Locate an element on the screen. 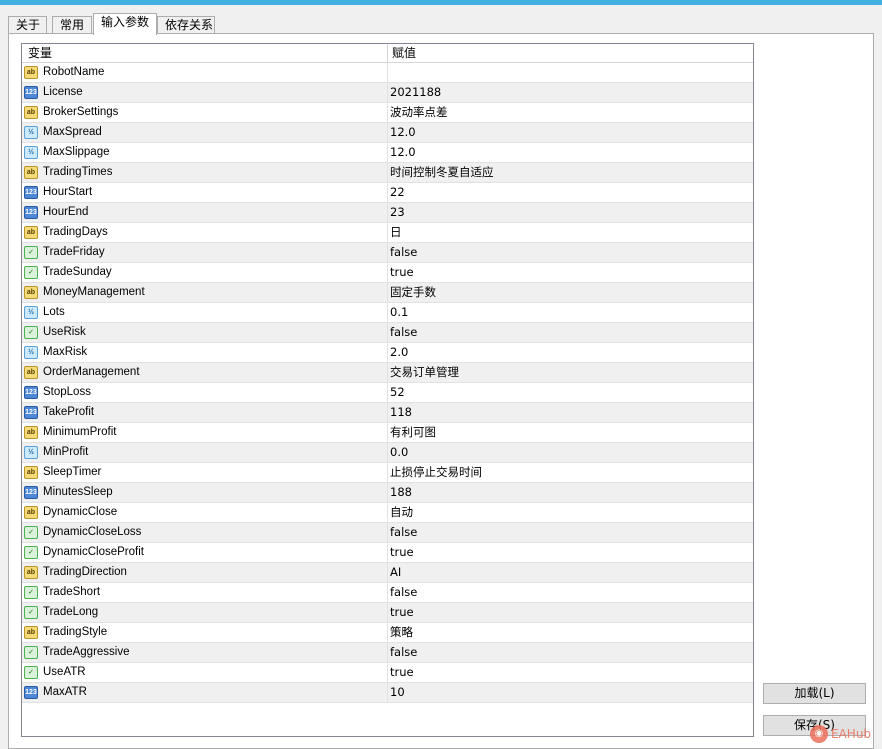 Image resolution: width=882 pixels, height=749 pixels. table-row: 123 MinutesSleep 188 is located at coordinates (387, 493).